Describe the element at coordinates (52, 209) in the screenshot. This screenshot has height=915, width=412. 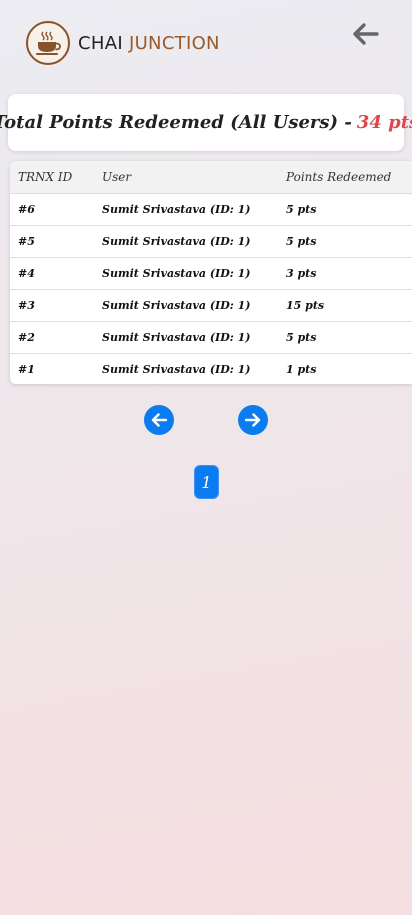
I see `cell-trnx-id: #6` at that location.